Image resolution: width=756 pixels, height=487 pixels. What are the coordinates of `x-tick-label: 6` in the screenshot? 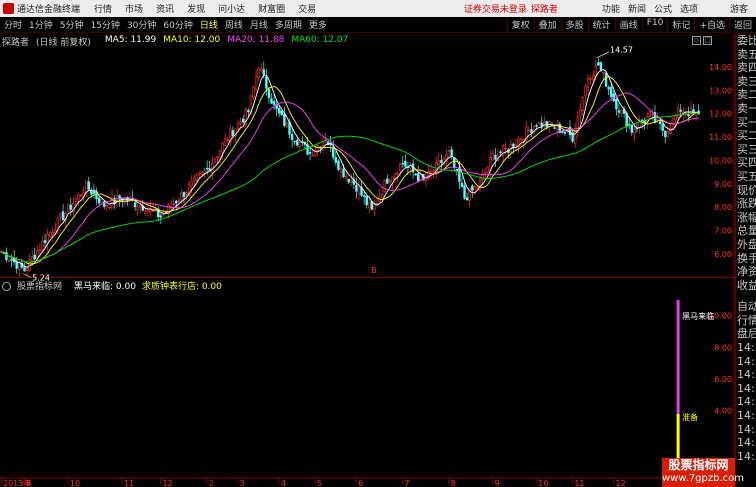 It's located at (360, 483).